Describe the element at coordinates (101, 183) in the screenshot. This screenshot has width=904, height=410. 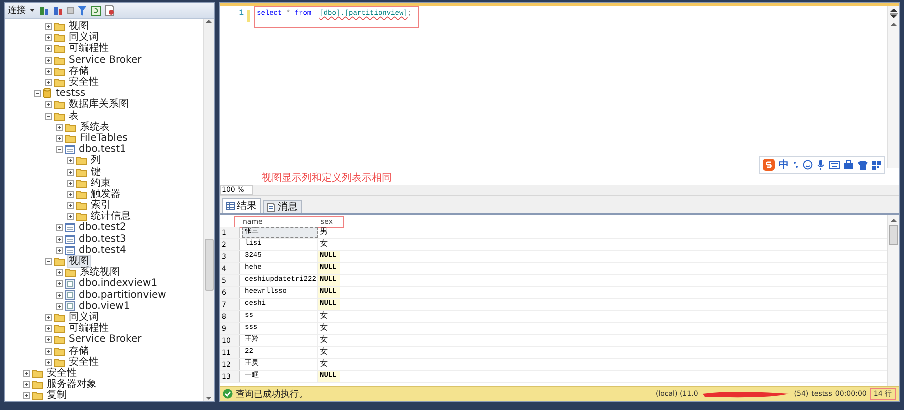
I see `tree-item: 约束` at that location.